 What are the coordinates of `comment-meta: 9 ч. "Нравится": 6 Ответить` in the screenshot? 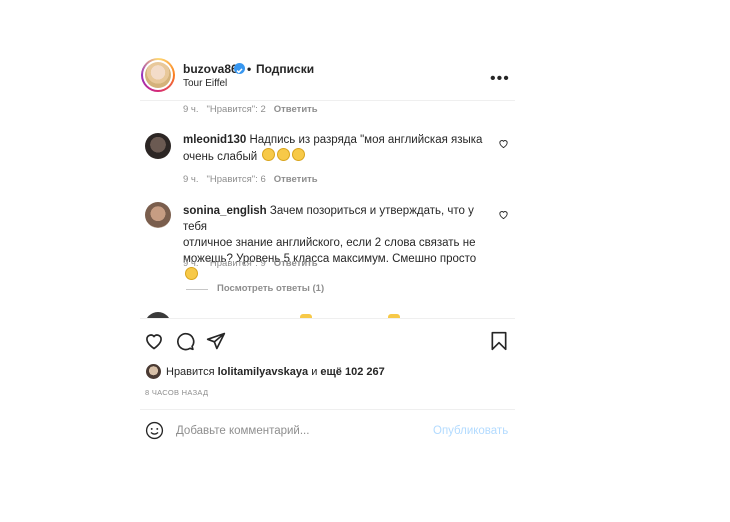 It's located at (254, 179).